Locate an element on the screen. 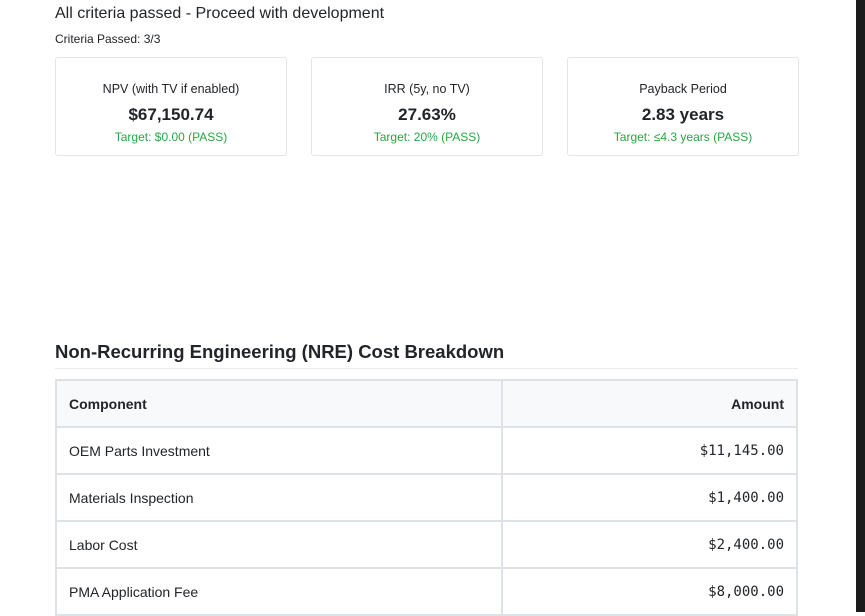 The width and height of the screenshot is (865, 616). cell-component: PMA Application Fee is located at coordinates (279, 591).